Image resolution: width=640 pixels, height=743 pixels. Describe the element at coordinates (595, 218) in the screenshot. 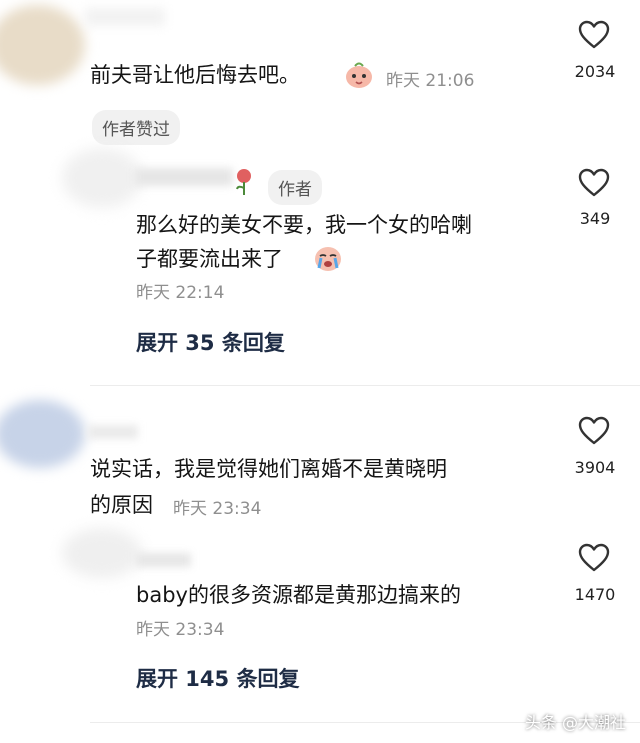

I see `reply-like-count: 349` at that location.